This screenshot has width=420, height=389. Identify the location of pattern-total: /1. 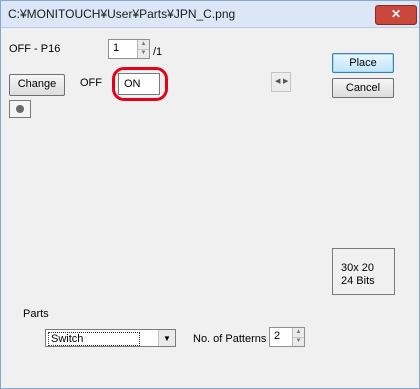
(158, 52).